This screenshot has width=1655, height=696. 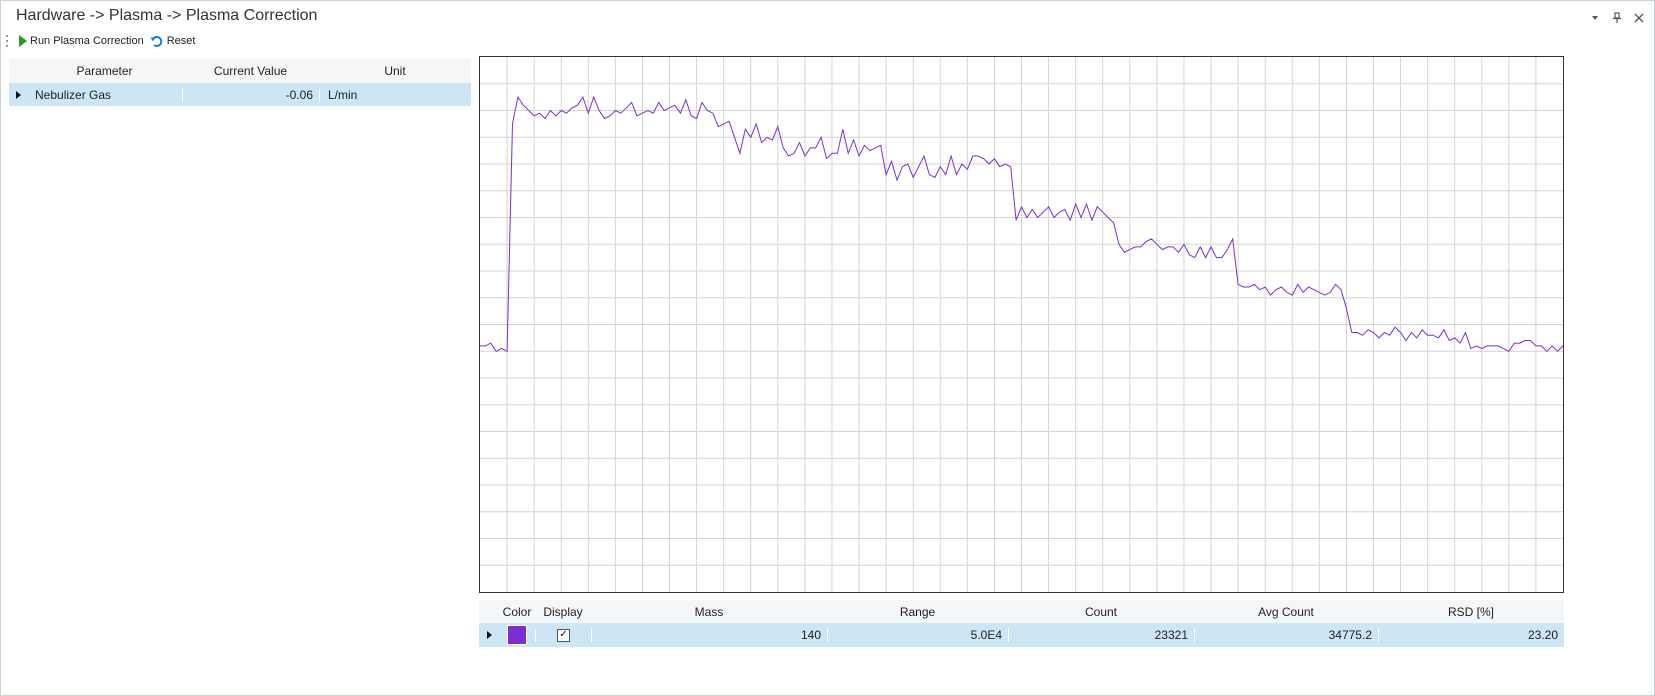 I want to click on dropdown-icon, so click(x=1595, y=18).